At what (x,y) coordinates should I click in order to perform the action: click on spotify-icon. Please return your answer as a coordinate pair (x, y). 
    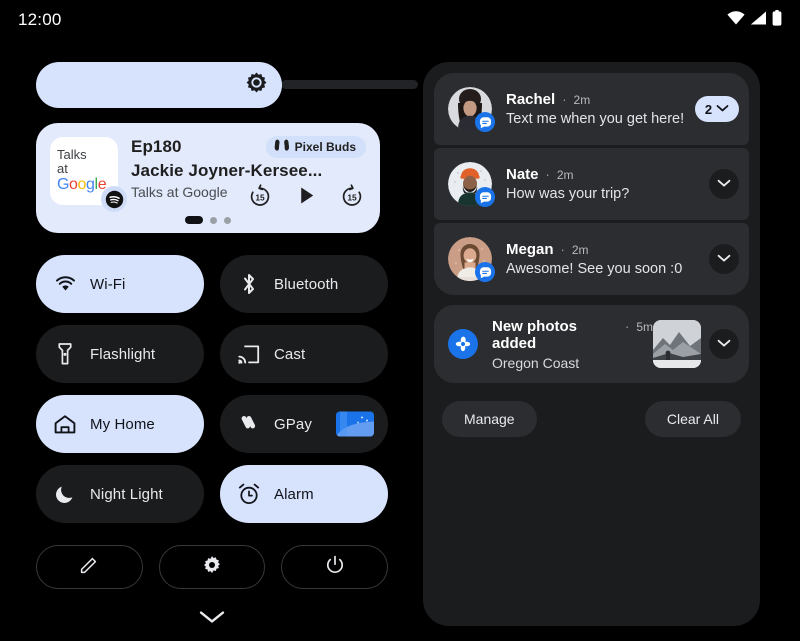
    Looking at the image, I should click on (114, 199).